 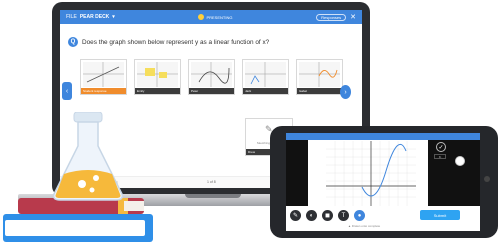 I want to click on pen-icon: ✎, so click(x=295, y=215).